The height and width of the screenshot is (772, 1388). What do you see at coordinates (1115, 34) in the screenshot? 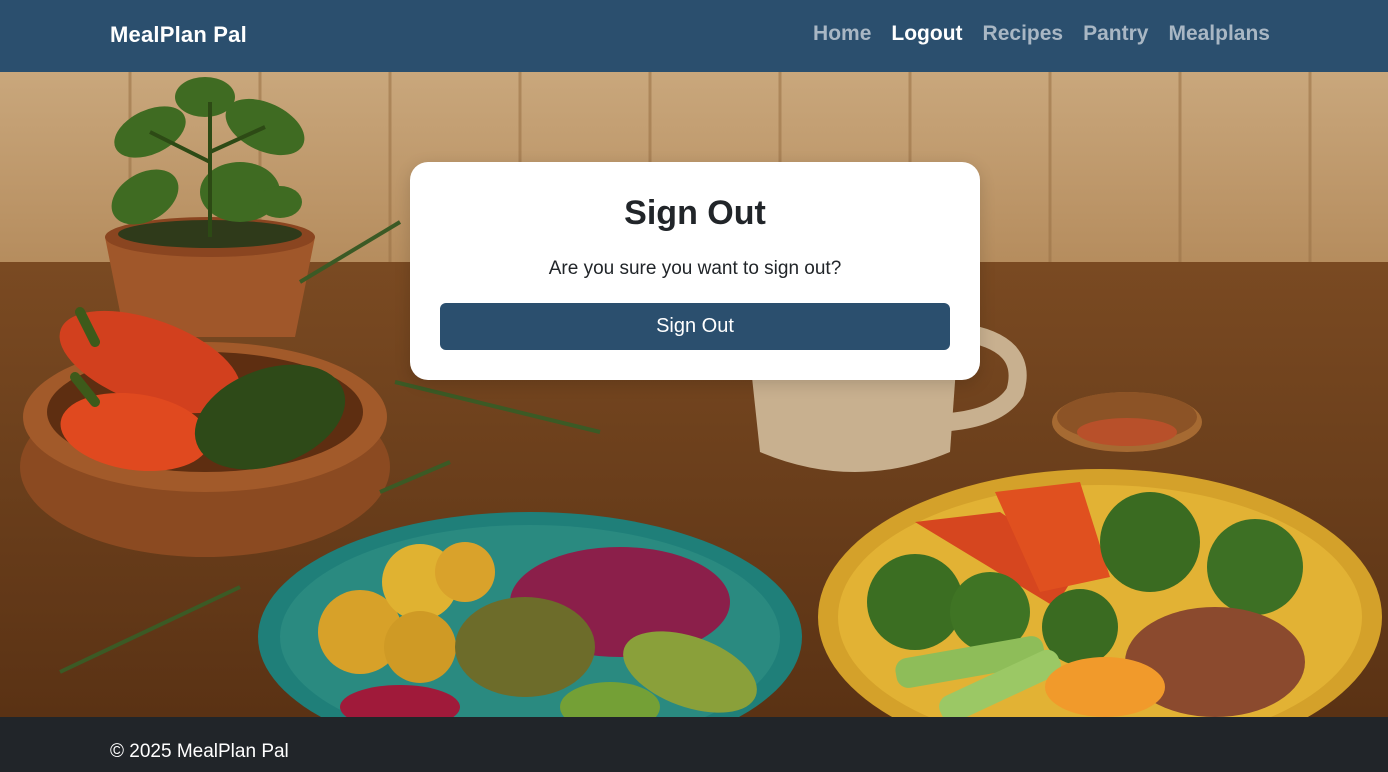
I see `nav-pantry-link: Pantry` at bounding box center [1115, 34].